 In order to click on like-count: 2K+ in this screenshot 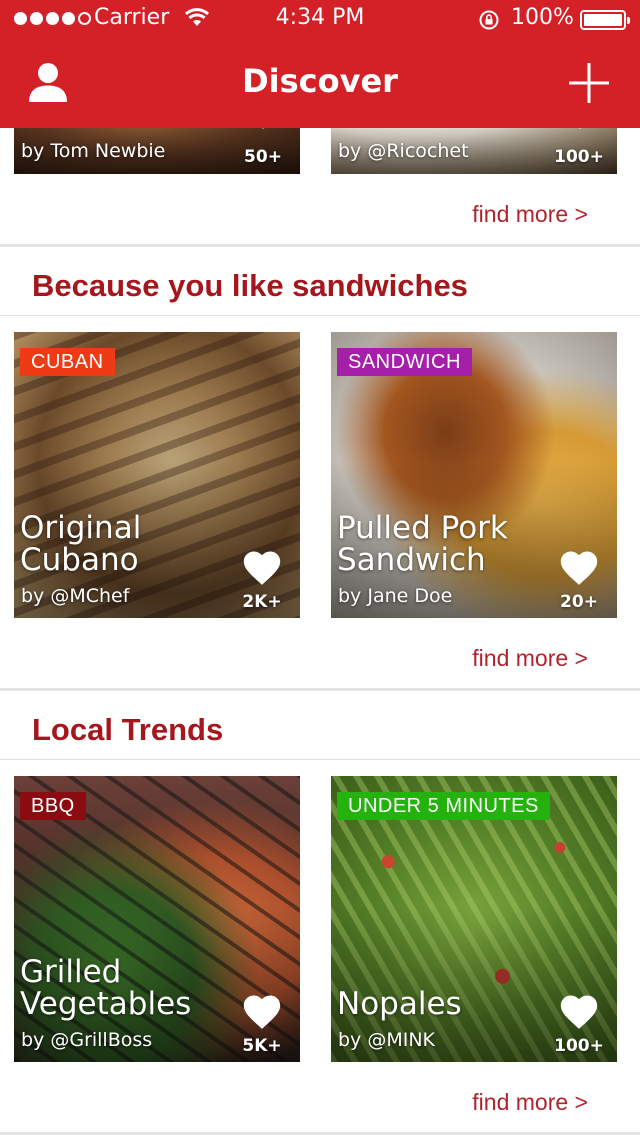, I will do `click(262, 602)`.